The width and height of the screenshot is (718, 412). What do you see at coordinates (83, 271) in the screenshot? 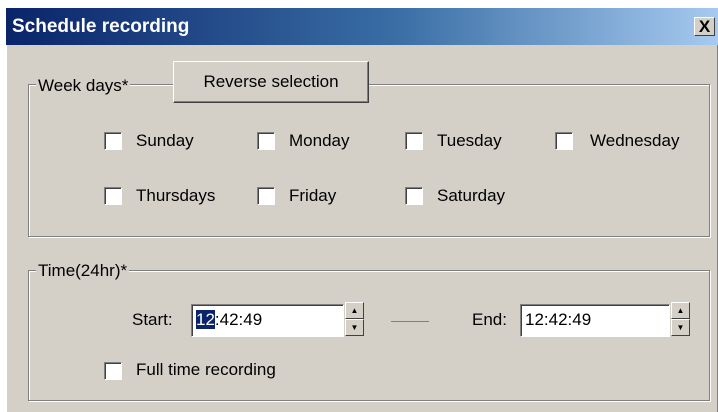
I see `time-legend: Time(24hr)*` at bounding box center [83, 271].